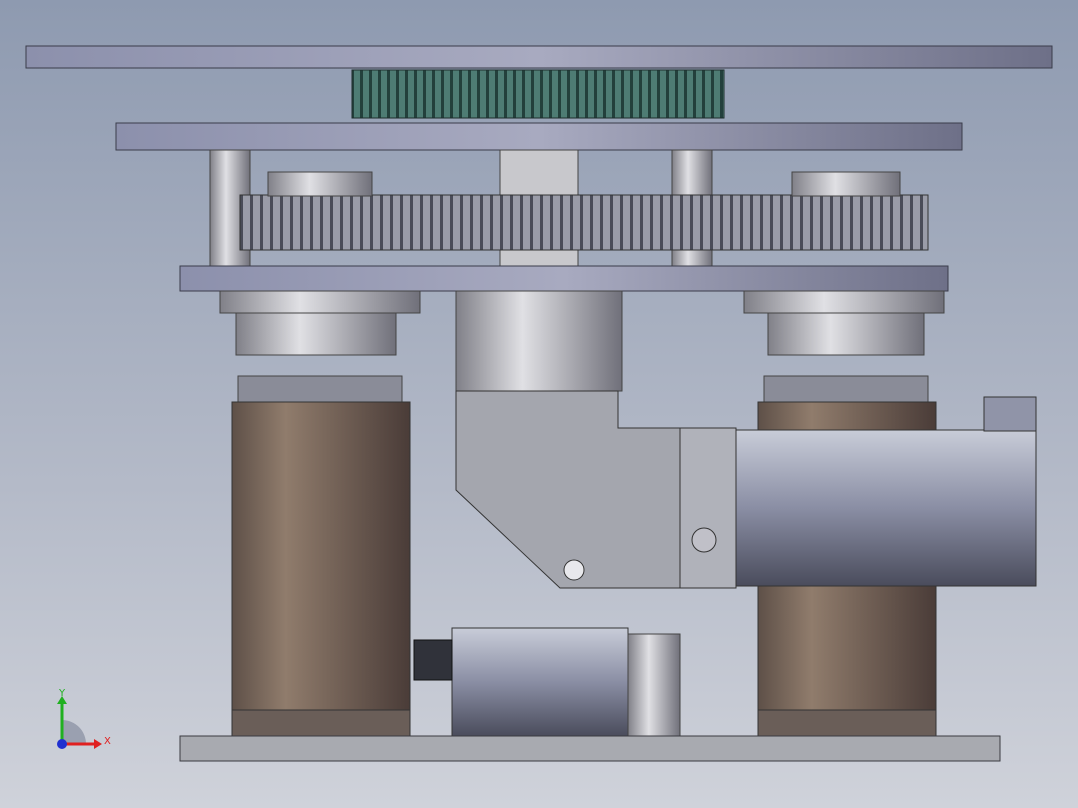  I want to click on y-axis-label: Y, so click(62, 693).